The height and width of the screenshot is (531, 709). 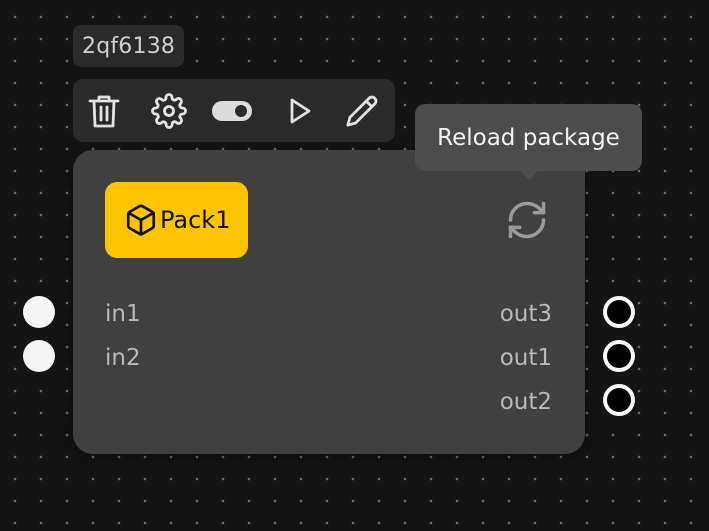 What do you see at coordinates (129, 46) in the screenshot?
I see `node-id-label: 2qf6138` at bounding box center [129, 46].